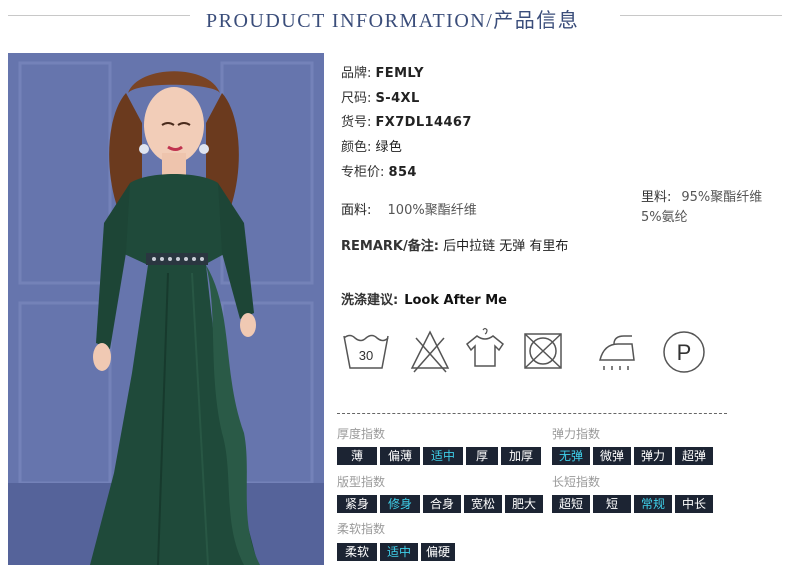 The height and width of the screenshot is (571, 790). What do you see at coordinates (455, 300) in the screenshot?
I see `wash-value: Look After Me` at bounding box center [455, 300].